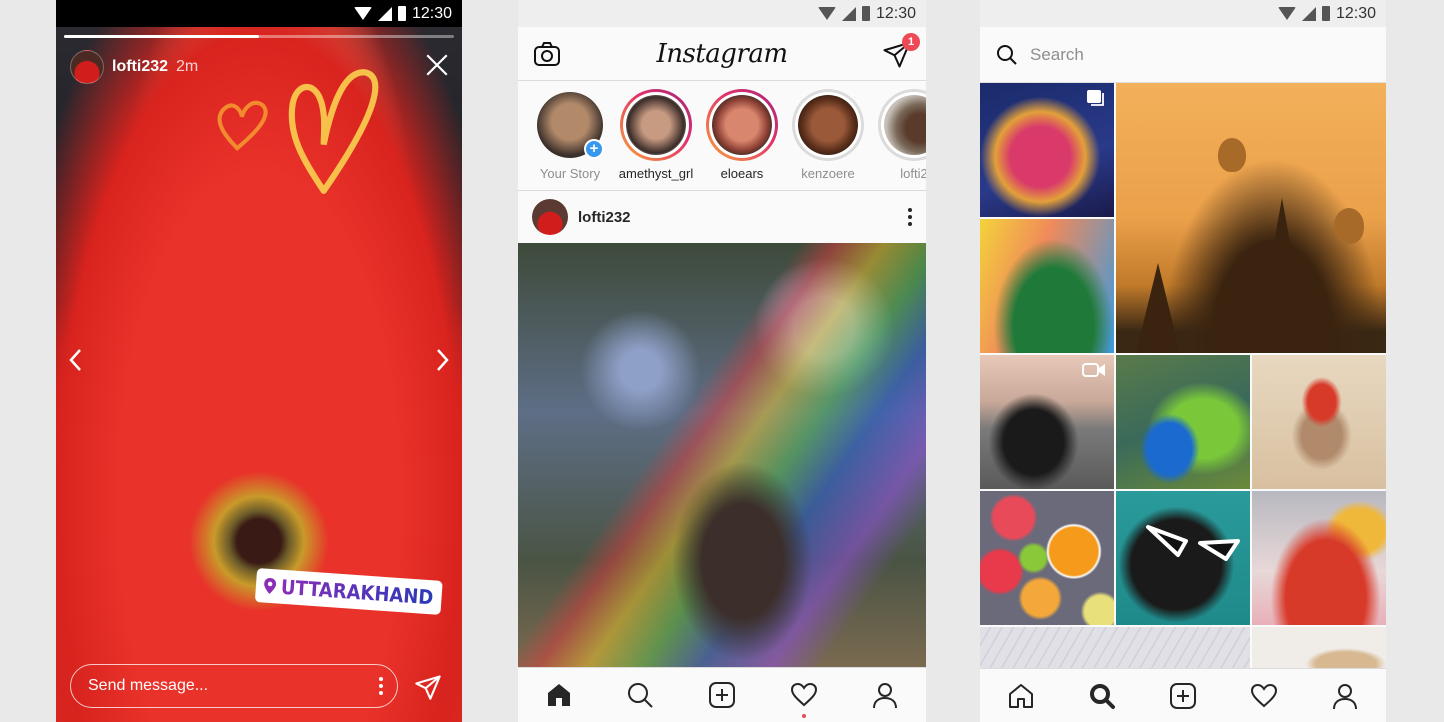 Image resolution: width=1444 pixels, height=722 pixels. Describe the element at coordinates (656, 173) in the screenshot. I see `story-label: amethyst_grl` at that location.